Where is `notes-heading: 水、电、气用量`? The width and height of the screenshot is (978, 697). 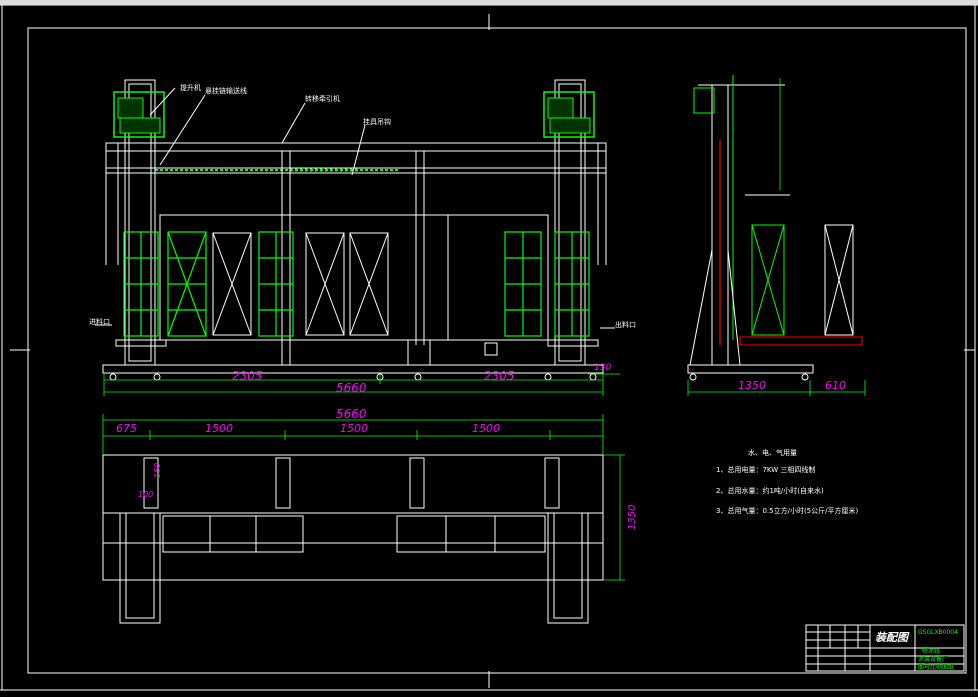 notes-heading: 水、电、气用量 is located at coordinates (772, 452).